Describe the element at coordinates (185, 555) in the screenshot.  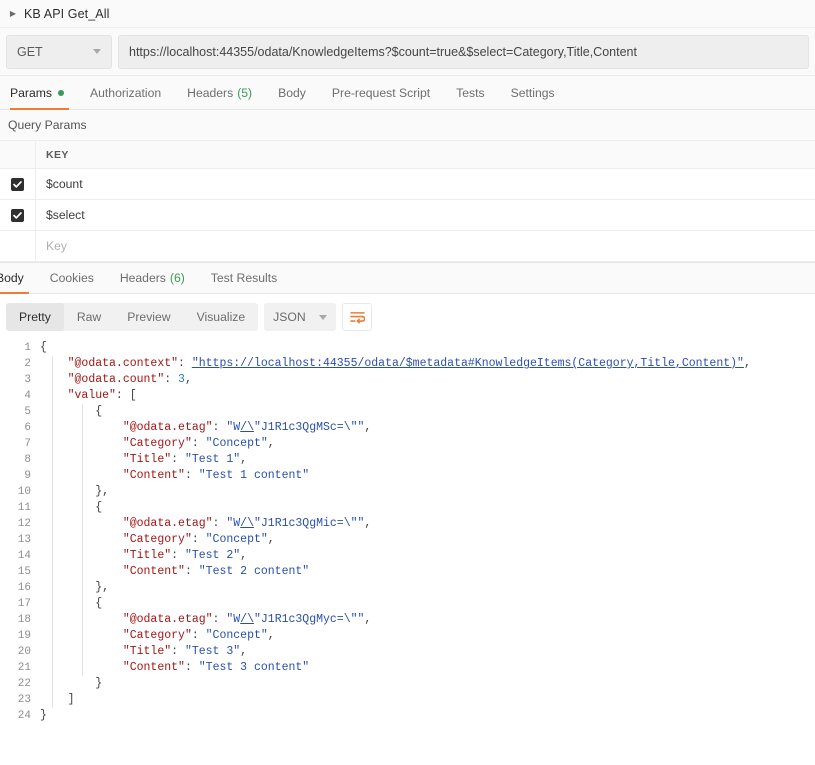
I see `code-text: "Title": "Test 2",` at that location.